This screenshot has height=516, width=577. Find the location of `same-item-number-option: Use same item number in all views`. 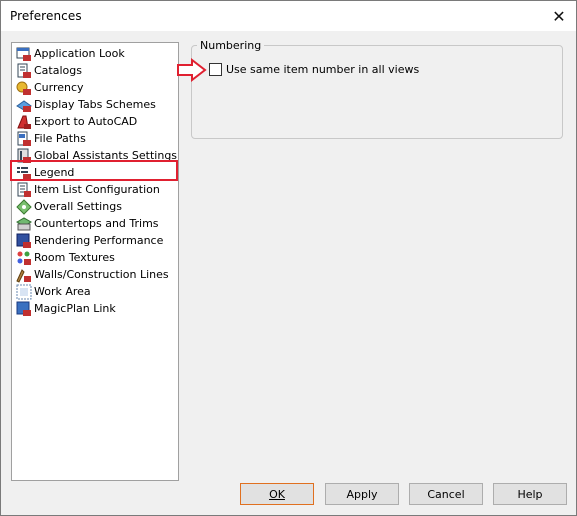

same-item-number-option: Use same item number in all views is located at coordinates (314, 69).